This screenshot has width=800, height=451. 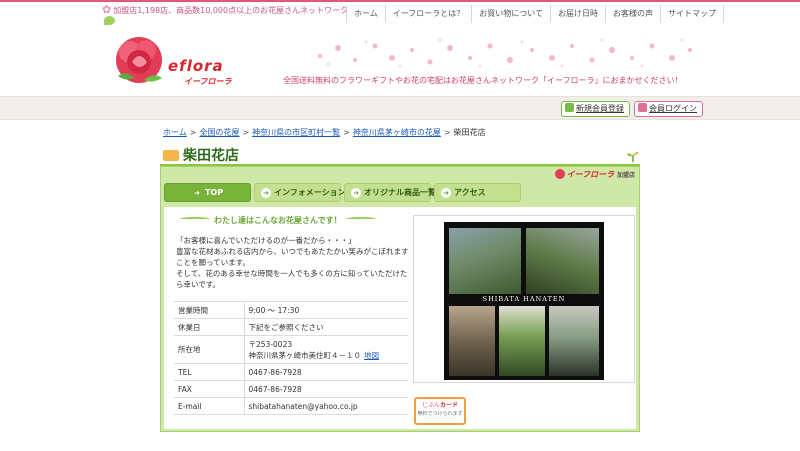 I want to click on decorative-sparkle-band, so click(x=505, y=53).